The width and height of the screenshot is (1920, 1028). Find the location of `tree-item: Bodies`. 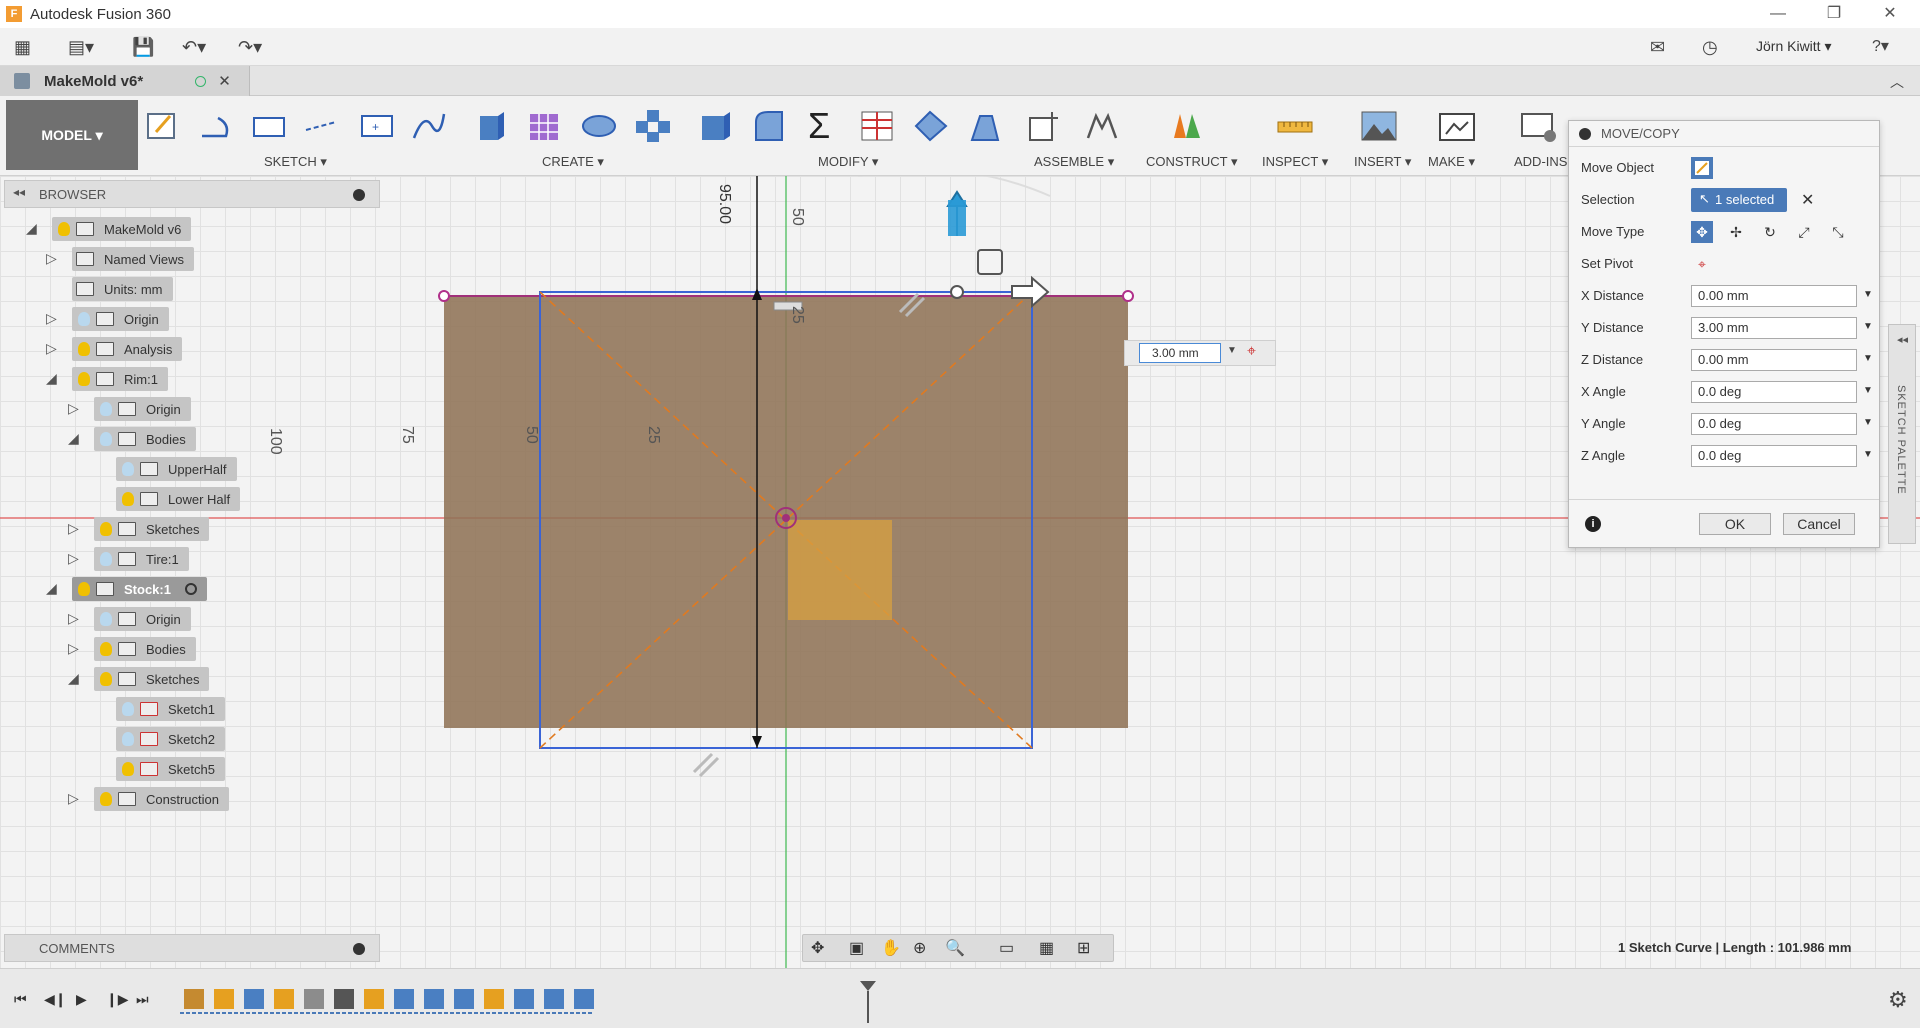

tree-item: Bodies is located at coordinates (145, 439).